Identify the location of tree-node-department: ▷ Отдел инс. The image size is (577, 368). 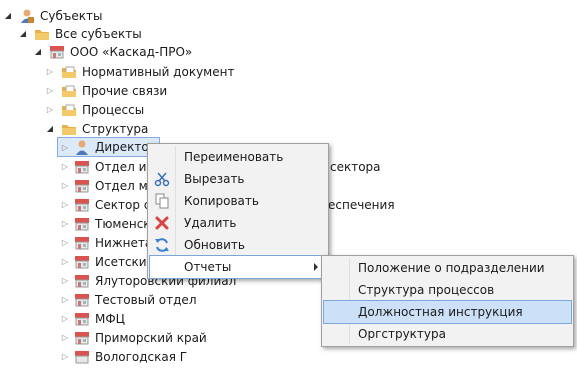
(110, 166).